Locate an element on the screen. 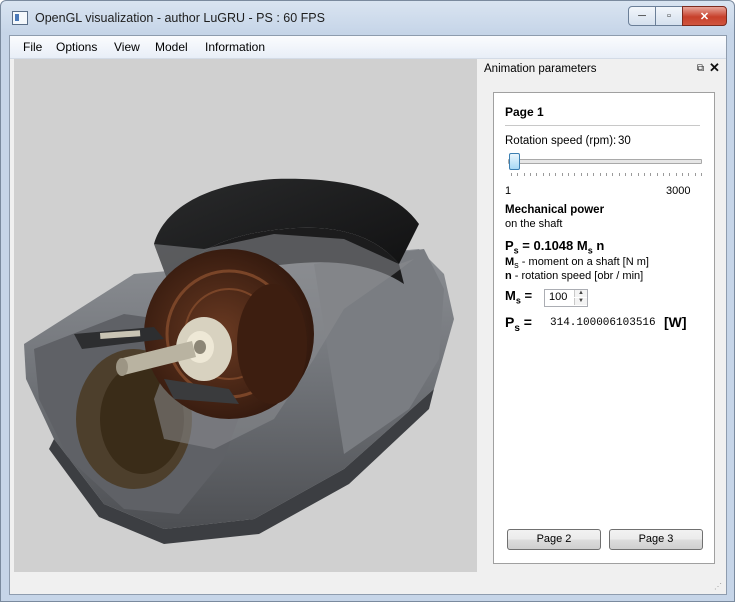 Image resolution: width=735 pixels, height=602 pixels. maximize-button: ▫ is located at coordinates (669, 16).